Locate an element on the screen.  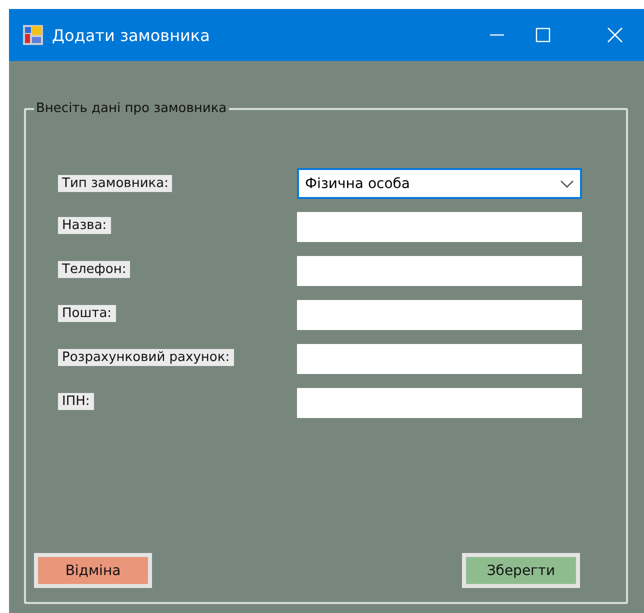
dropdown: Фізична особа is located at coordinates (439, 183).